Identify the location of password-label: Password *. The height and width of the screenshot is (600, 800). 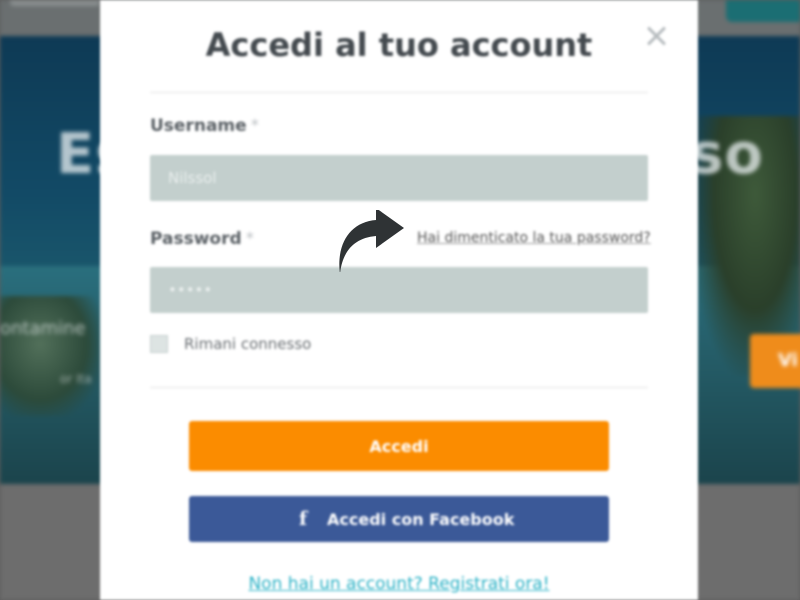
(202, 239).